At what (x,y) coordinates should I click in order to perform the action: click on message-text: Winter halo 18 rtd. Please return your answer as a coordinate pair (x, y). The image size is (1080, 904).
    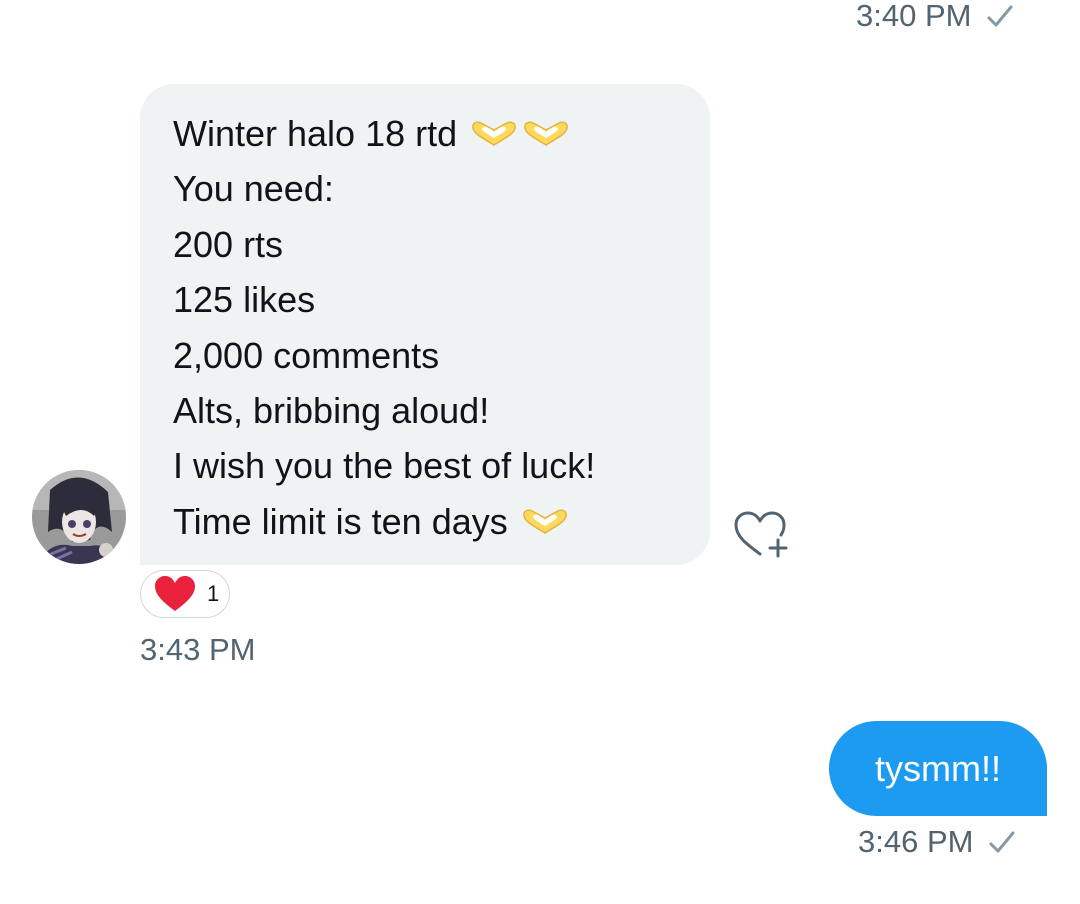
    Looking at the image, I should click on (315, 133).